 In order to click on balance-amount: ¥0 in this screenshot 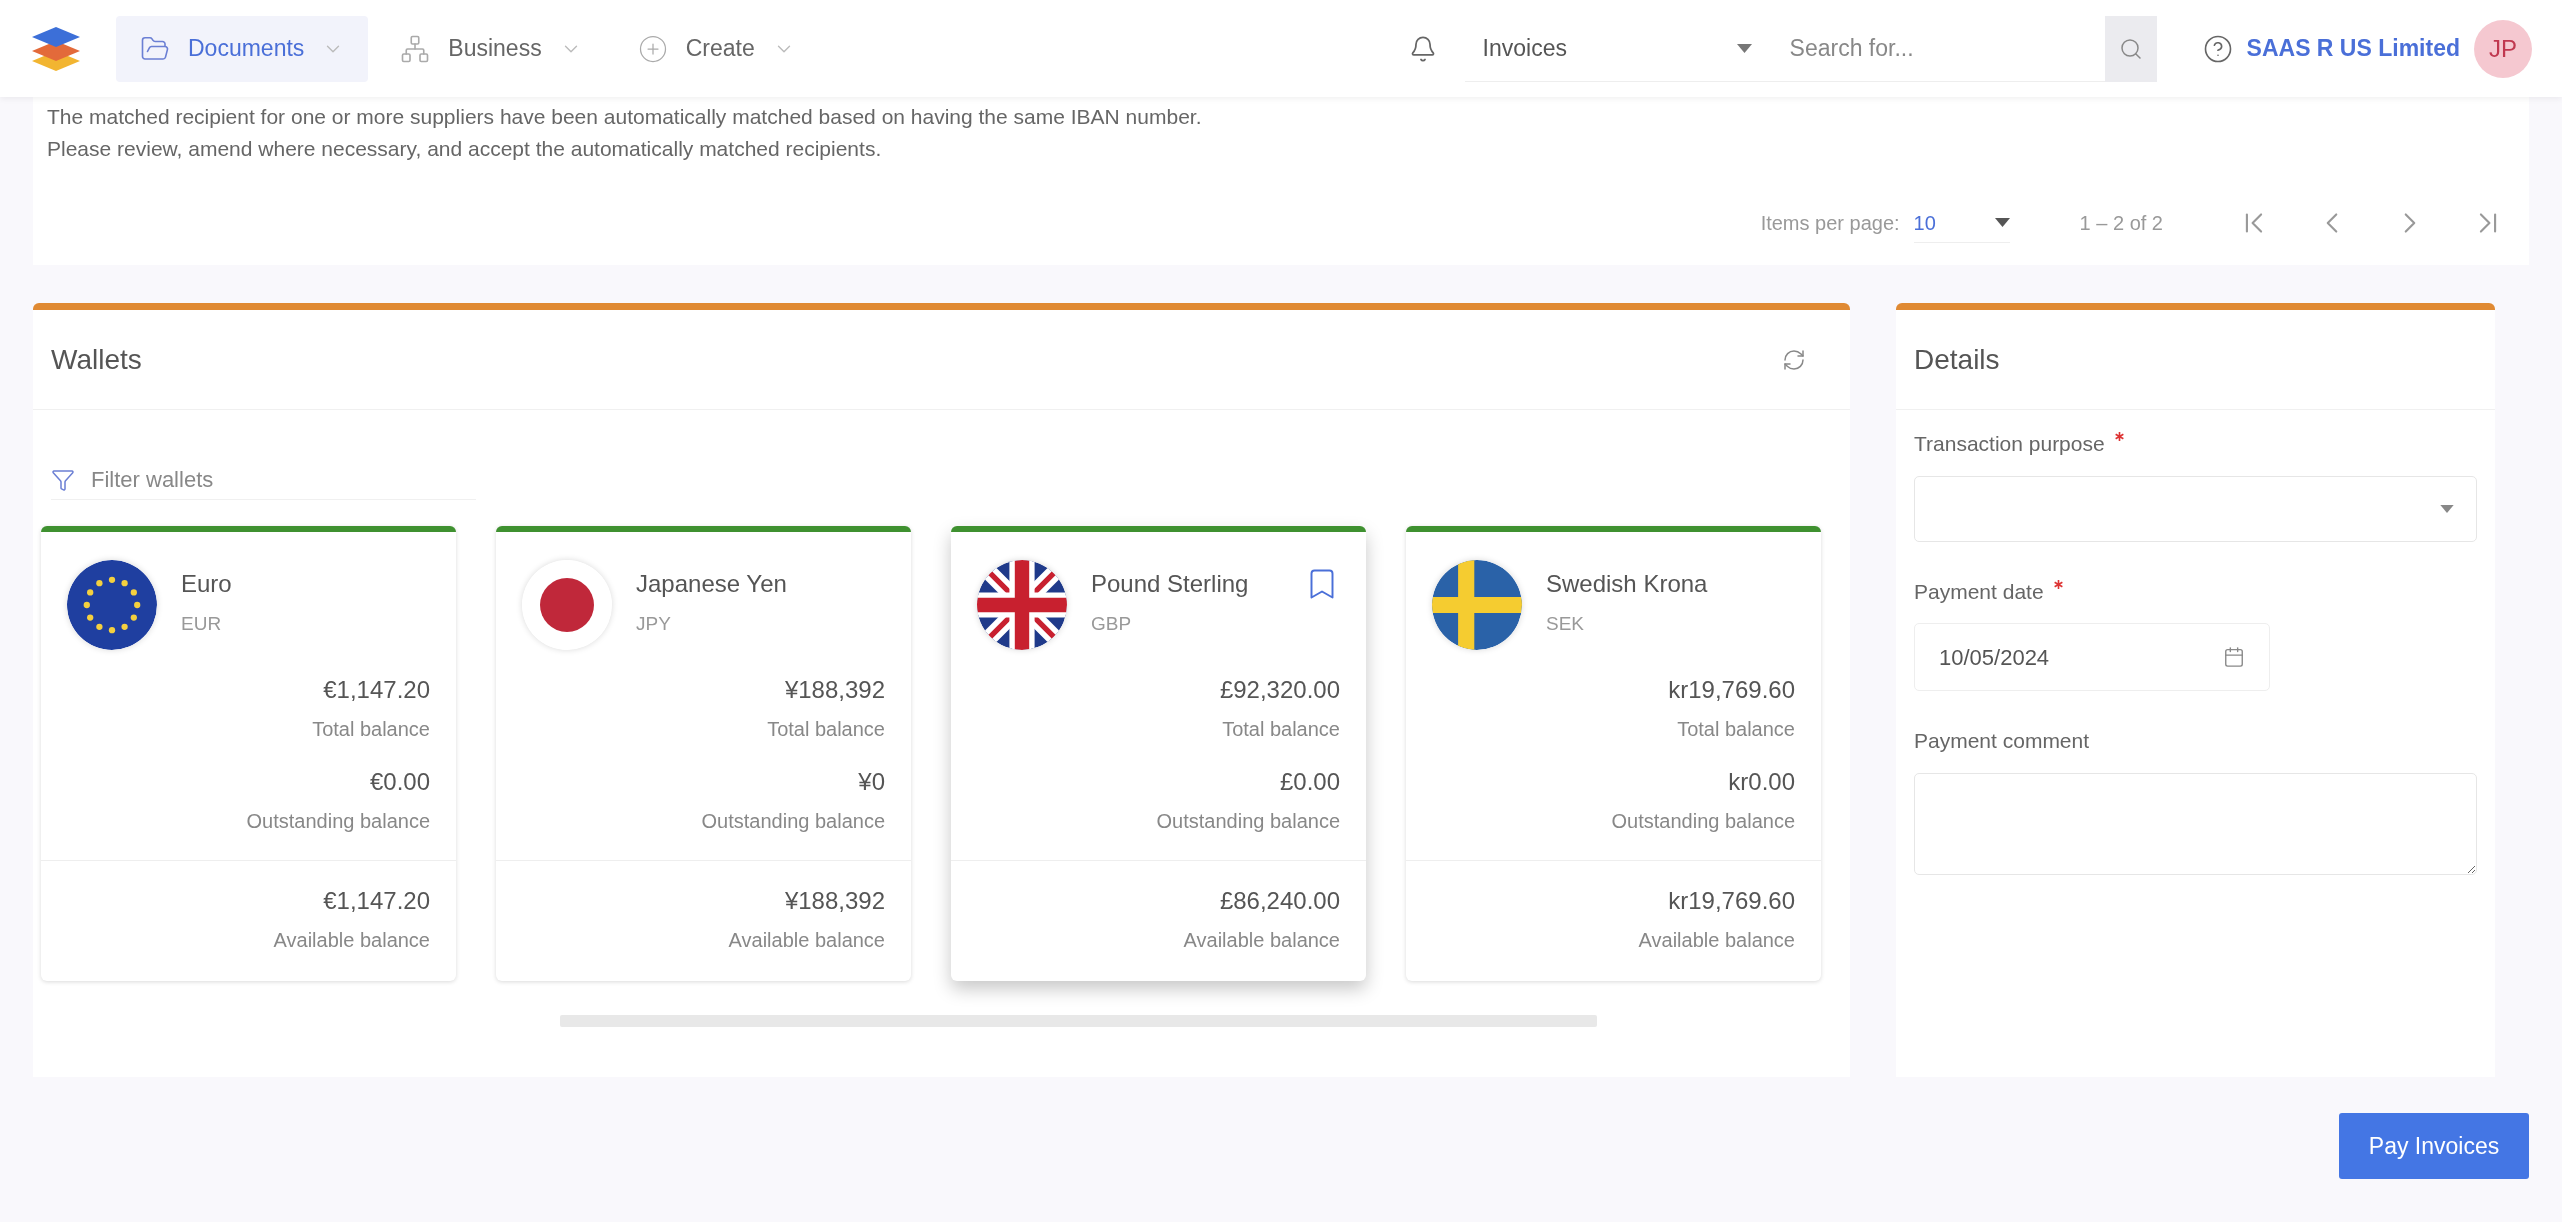, I will do `click(871, 782)`.